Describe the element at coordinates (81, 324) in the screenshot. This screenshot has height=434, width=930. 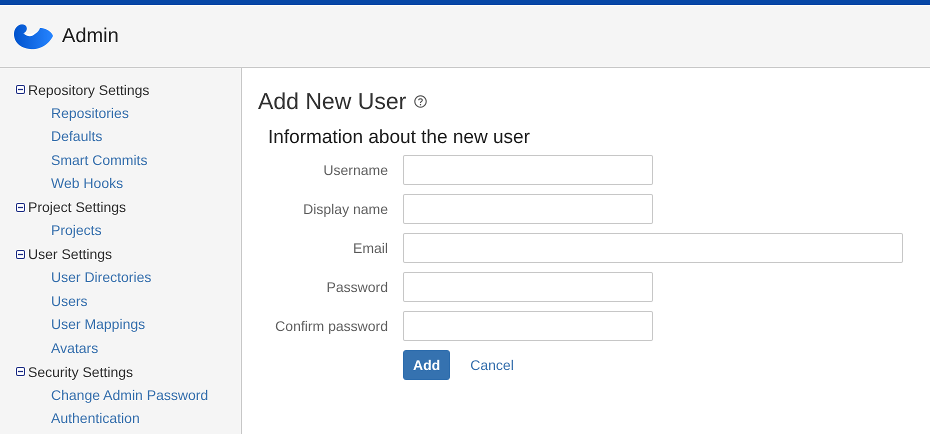
I see `sidebar-link: User Mappings` at that location.